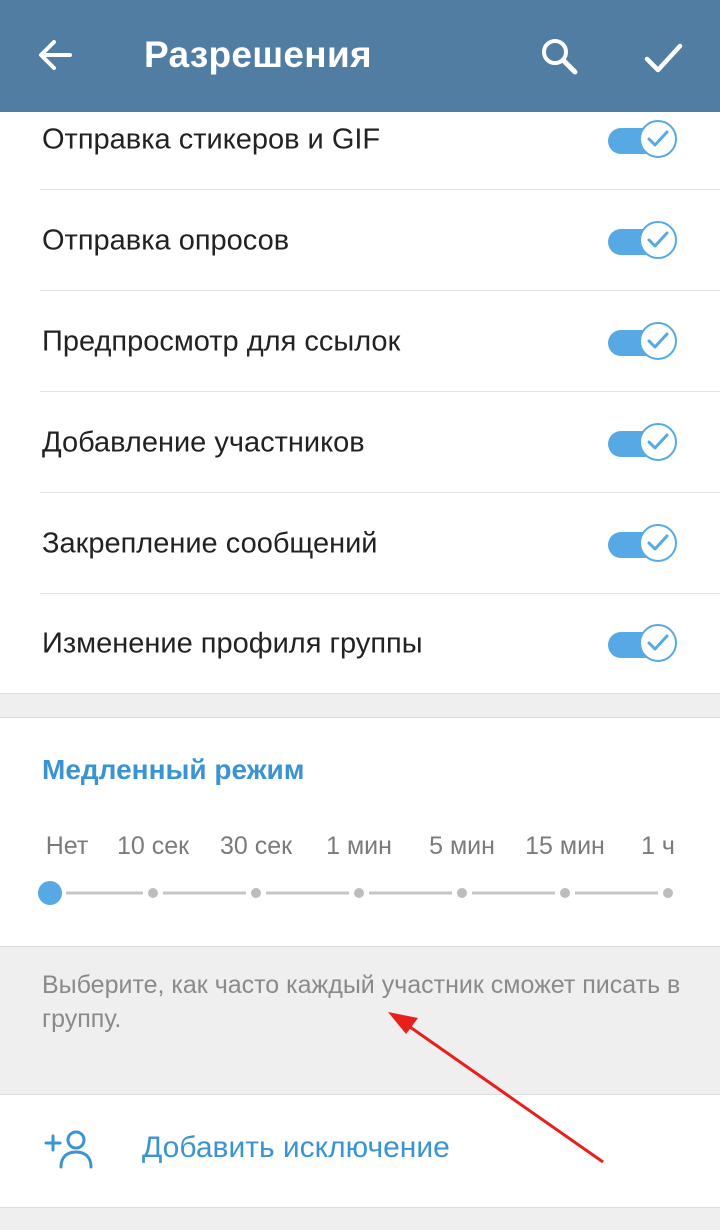 This screenshot has width=720, height=1230. What do you see at coordinates (166, 240) in the screenshot?
I see `permission-label: Отправка опросов` at bounding box center [166, 240].